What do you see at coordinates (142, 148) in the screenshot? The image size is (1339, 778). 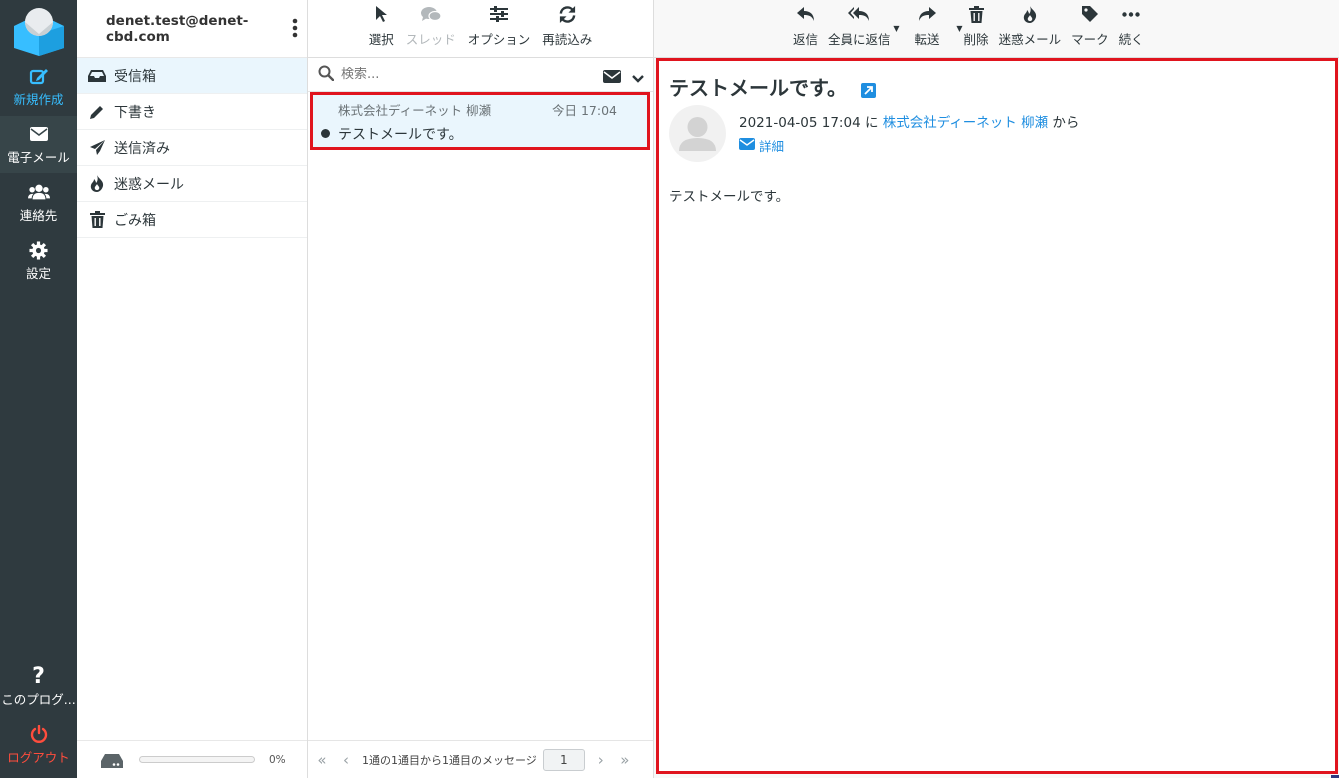 I see `folder-label: 送信済み` at bounding box center [142, 148].